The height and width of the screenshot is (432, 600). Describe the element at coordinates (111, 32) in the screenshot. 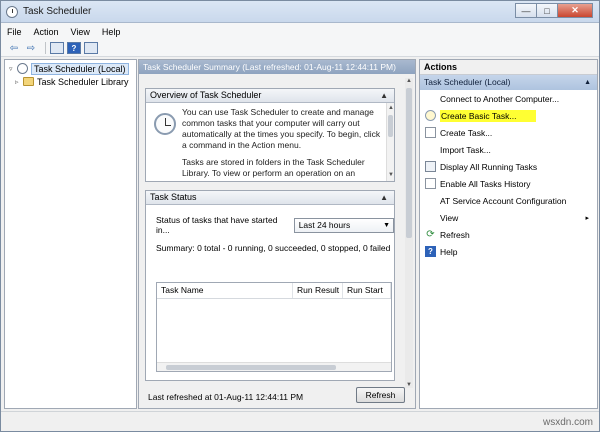

I see `menu-help: Help` at that location.